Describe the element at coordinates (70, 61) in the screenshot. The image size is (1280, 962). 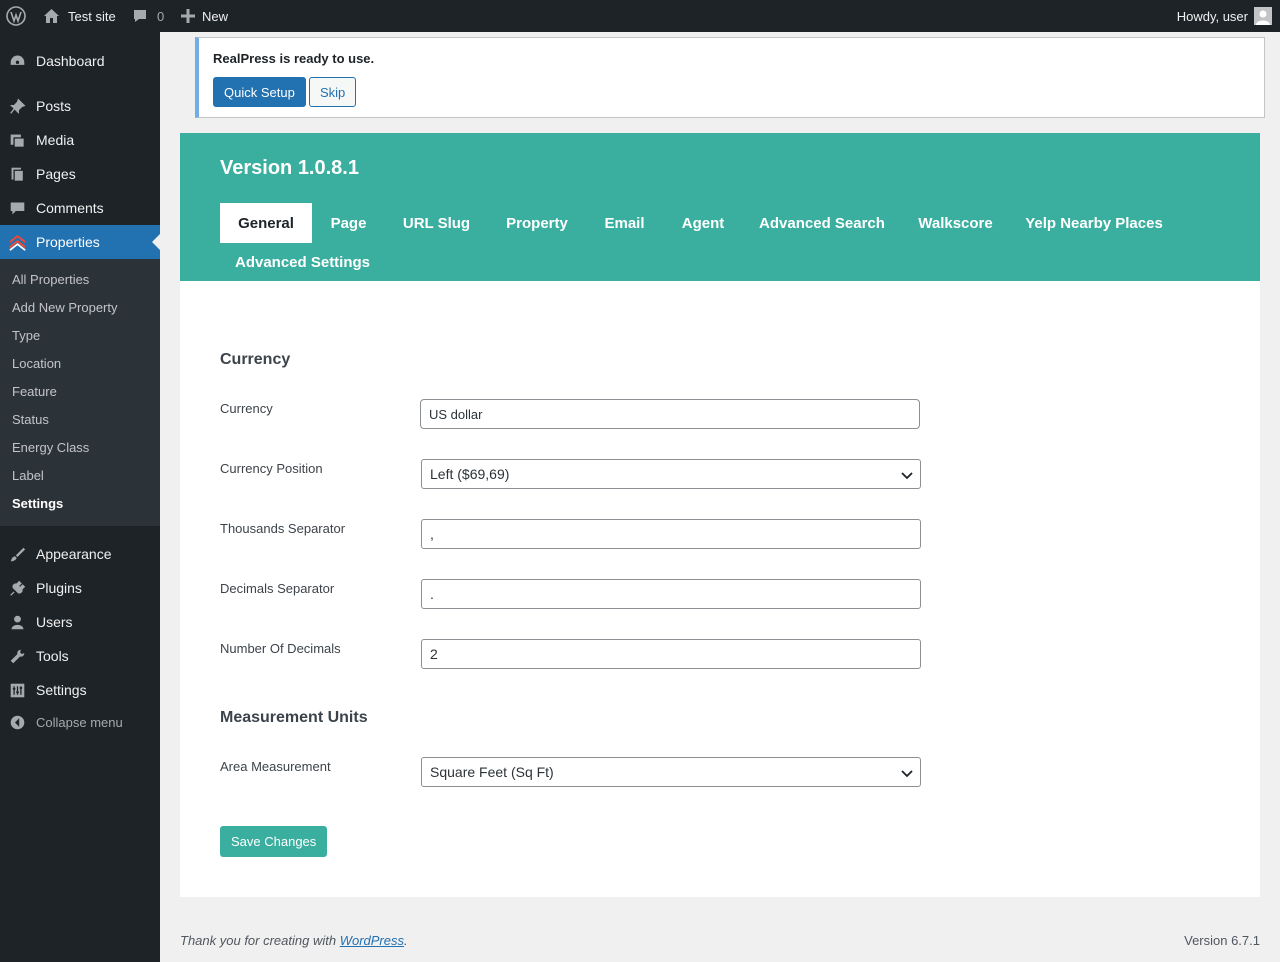
I see `sidebar-label: Dashboard` at that location.